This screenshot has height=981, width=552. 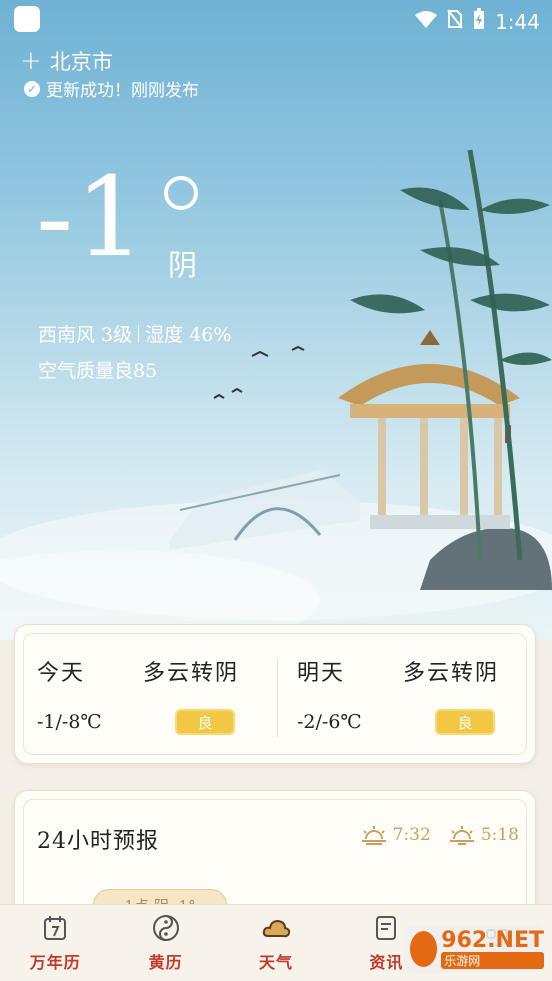 What do you see at coordinates (492, 960) in the screenshot?
I see `watermark-subtext: 乐游网` at bounding box center [492, 960].